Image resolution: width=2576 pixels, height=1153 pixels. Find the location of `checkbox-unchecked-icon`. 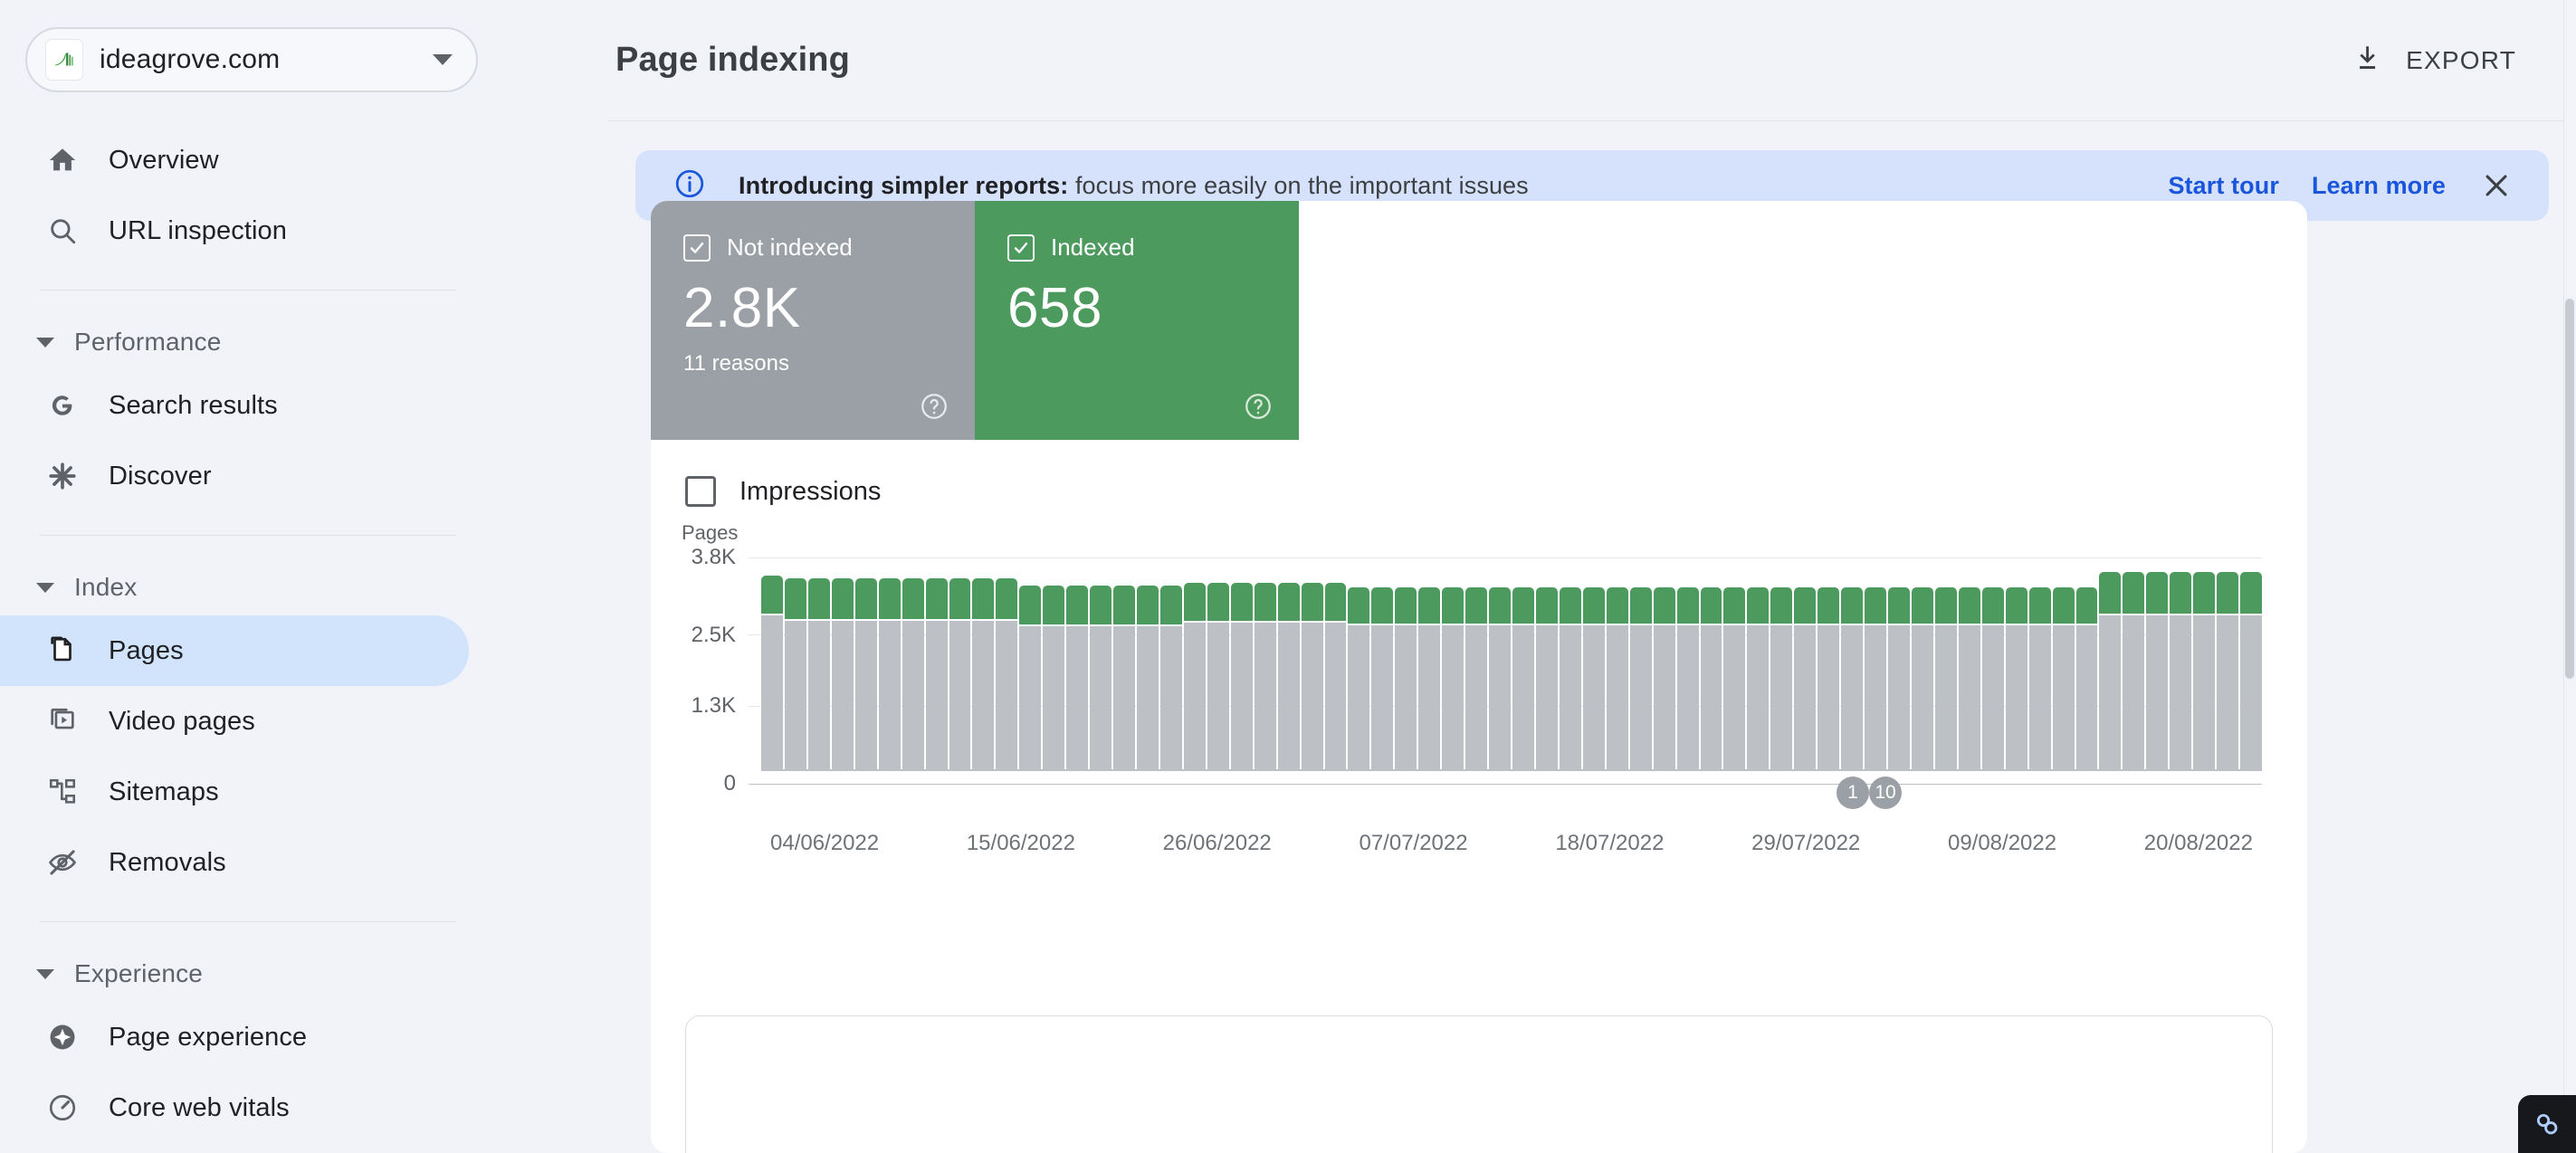

checkbox-unchecked-icon is located at coordinates (701, 491).